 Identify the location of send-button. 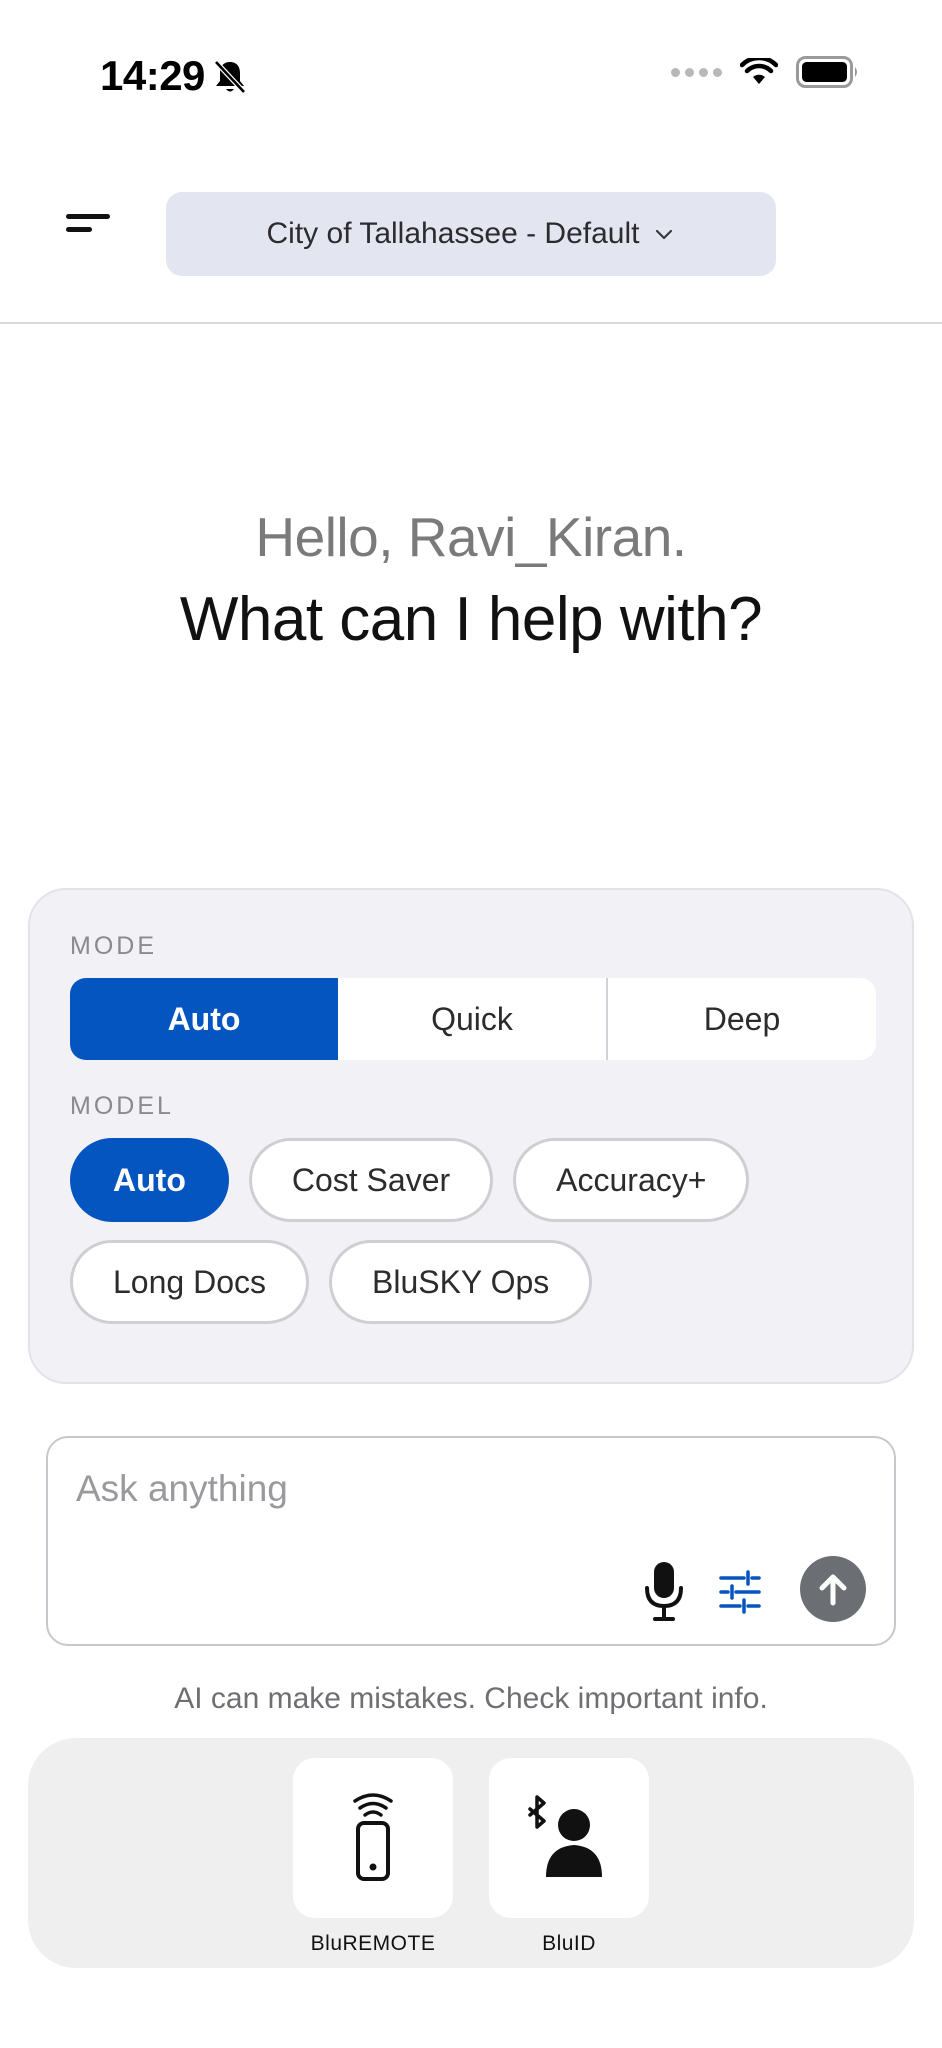
(833, 1589).